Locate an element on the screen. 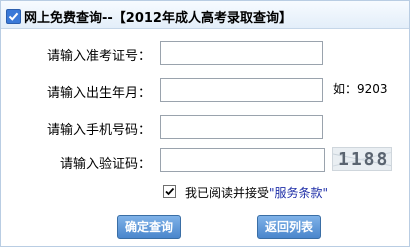  exam-number-input is located at coordinates (241, 53).